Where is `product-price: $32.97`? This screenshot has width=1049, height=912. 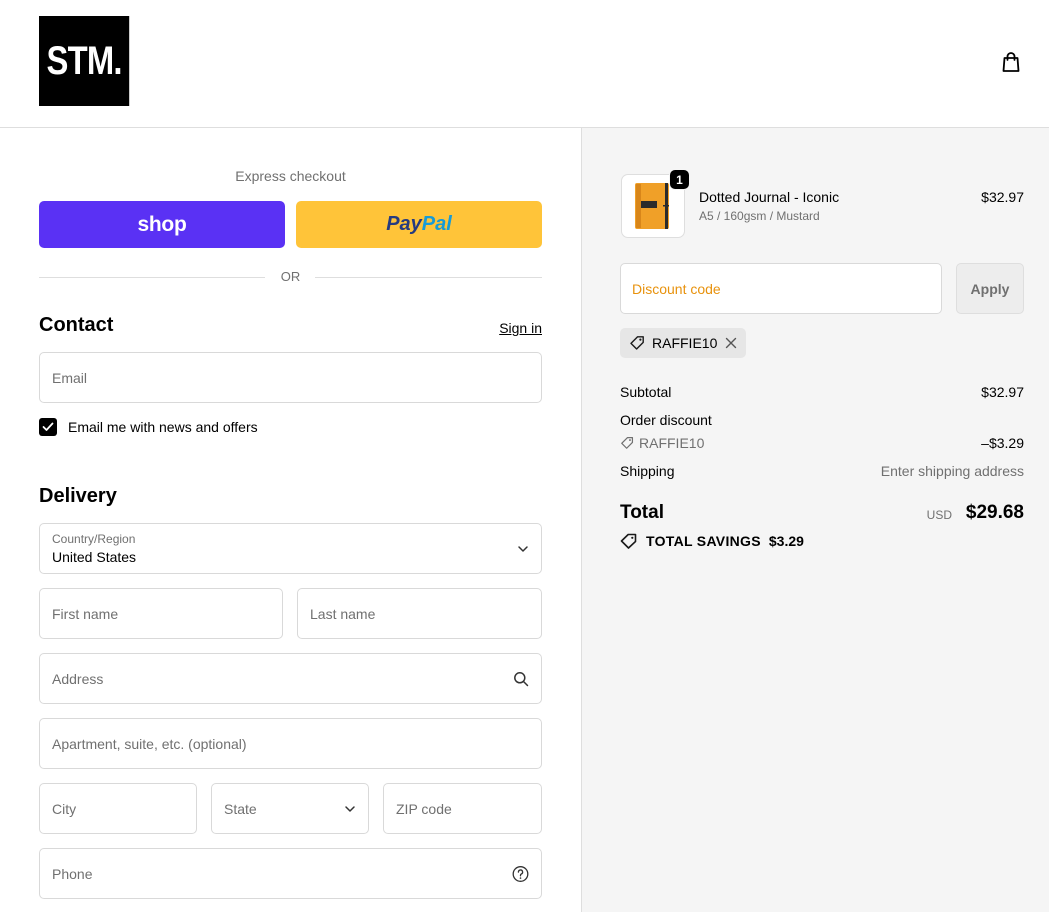
product-price: $32.97 is located at coordinates (1002, 197).